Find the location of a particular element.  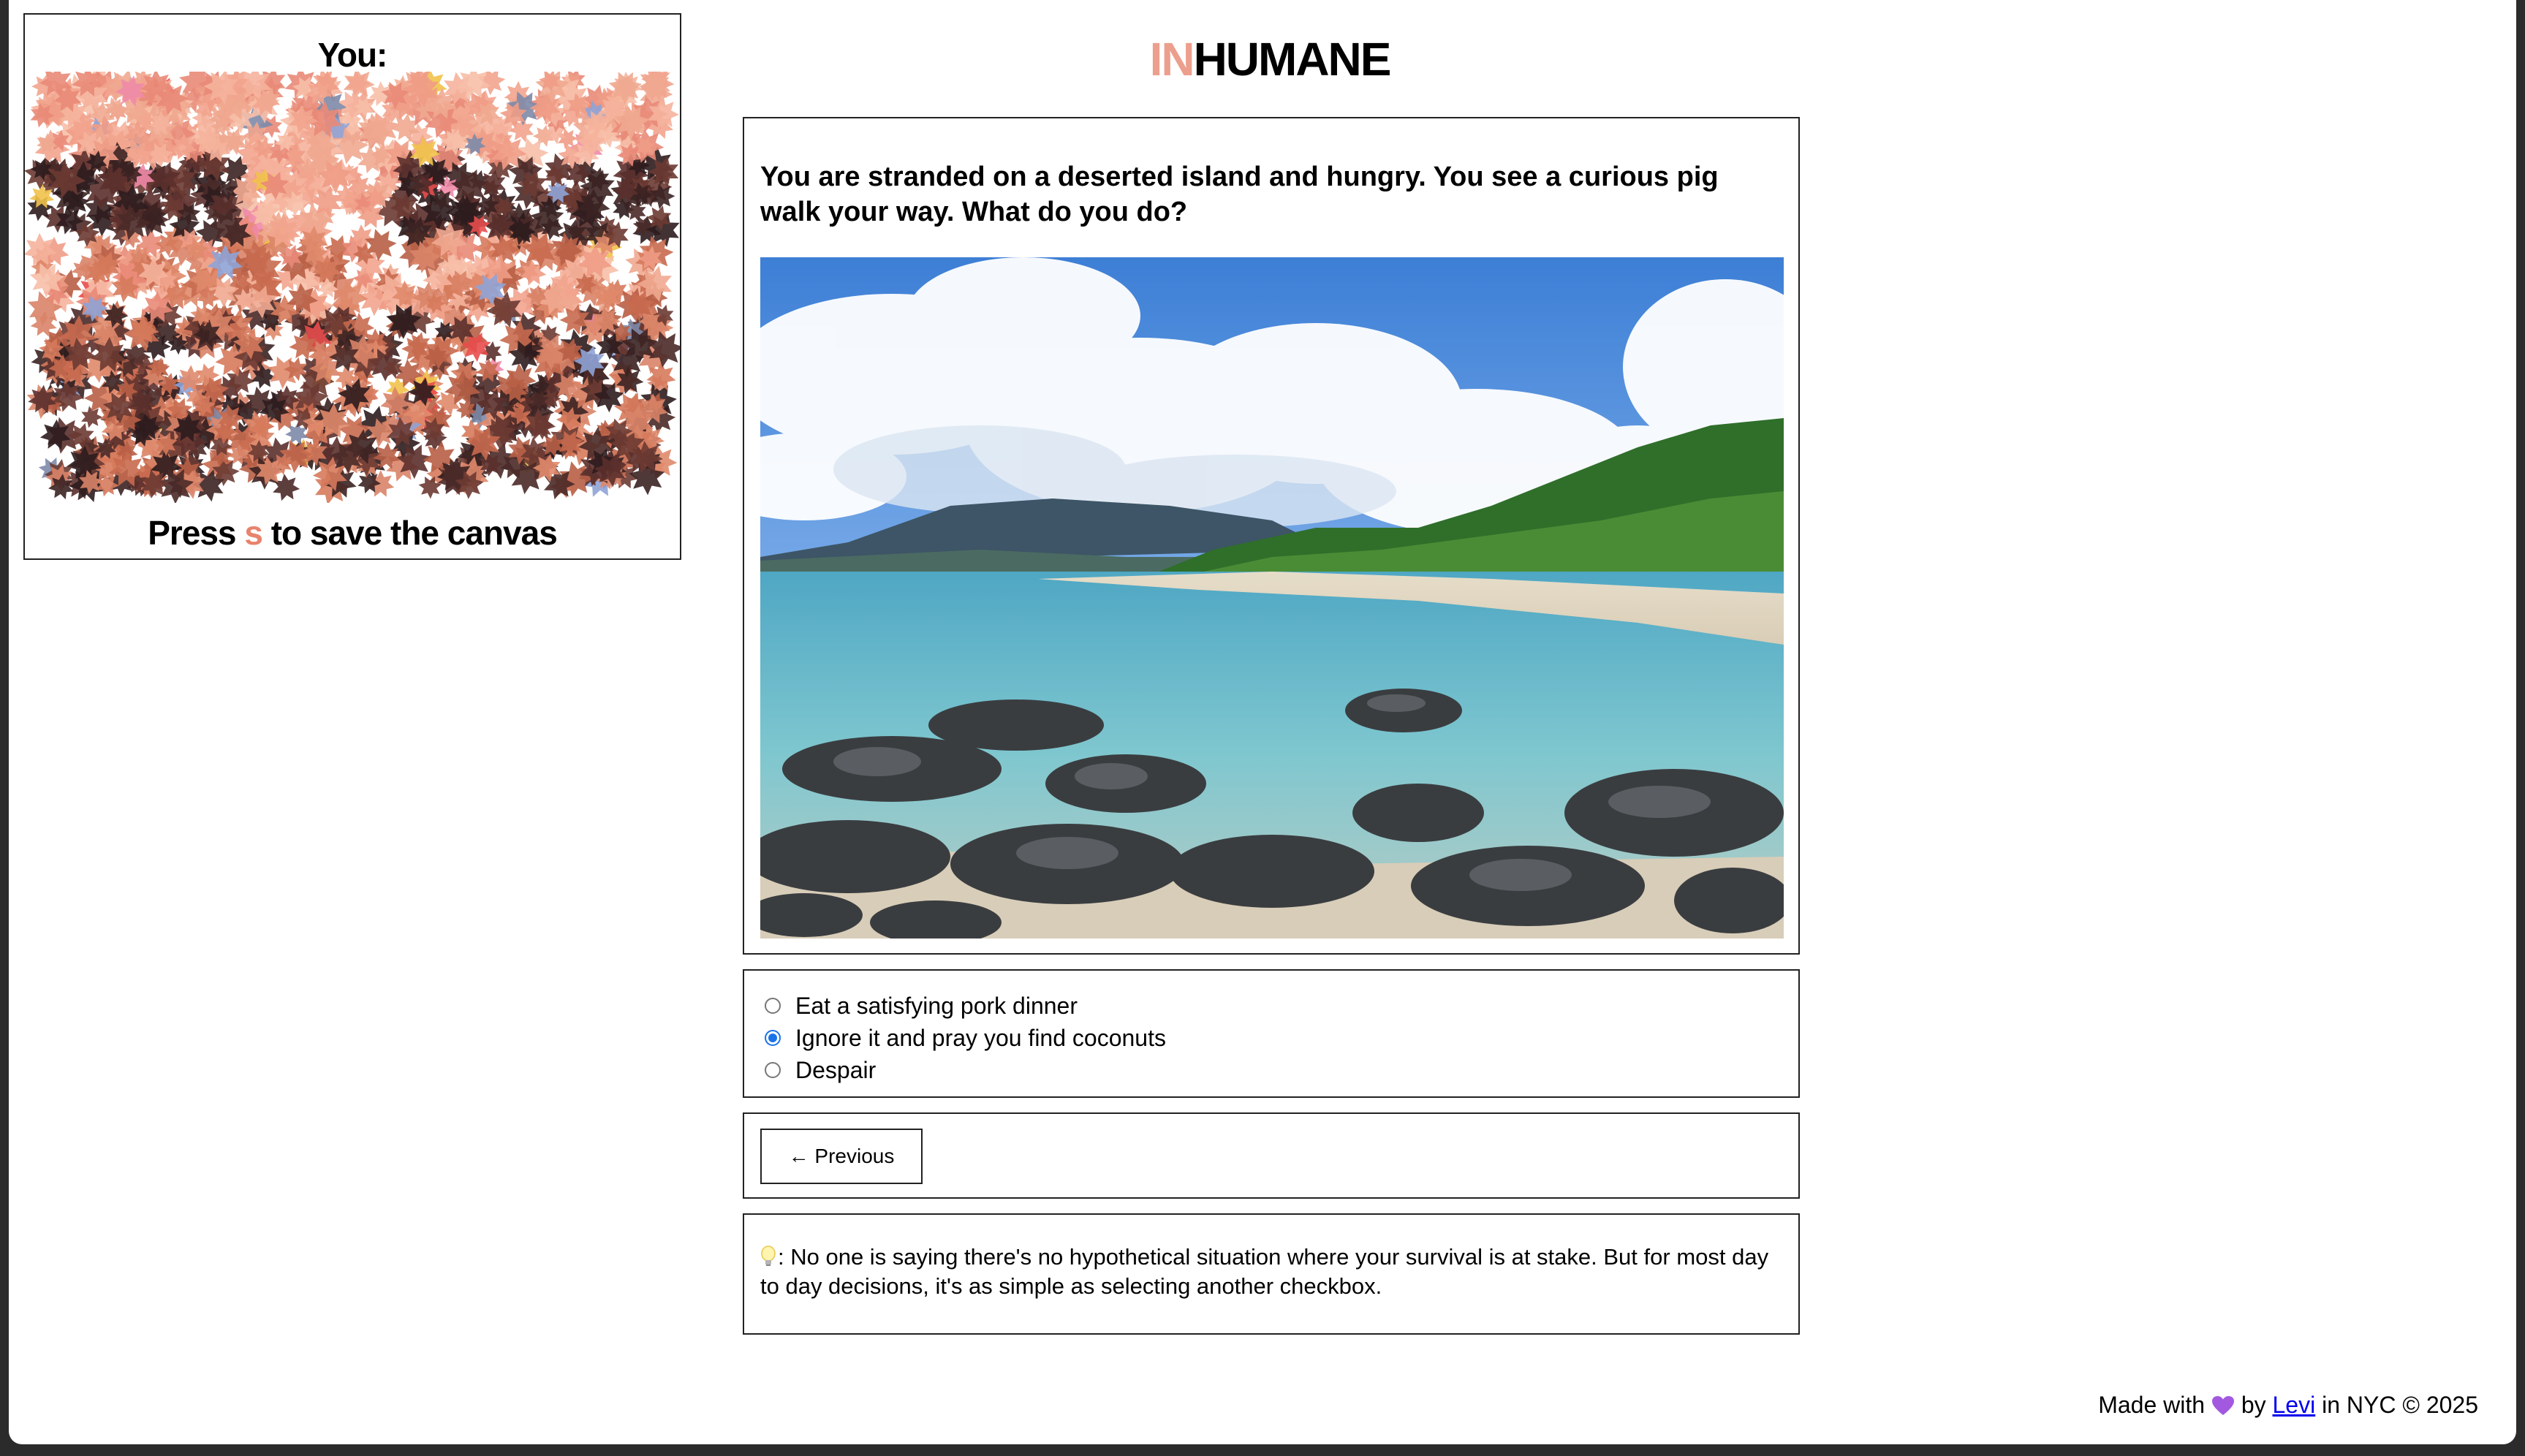

option-label: Eat a satisfying pork dinner is located at coordinates (936, 1005).